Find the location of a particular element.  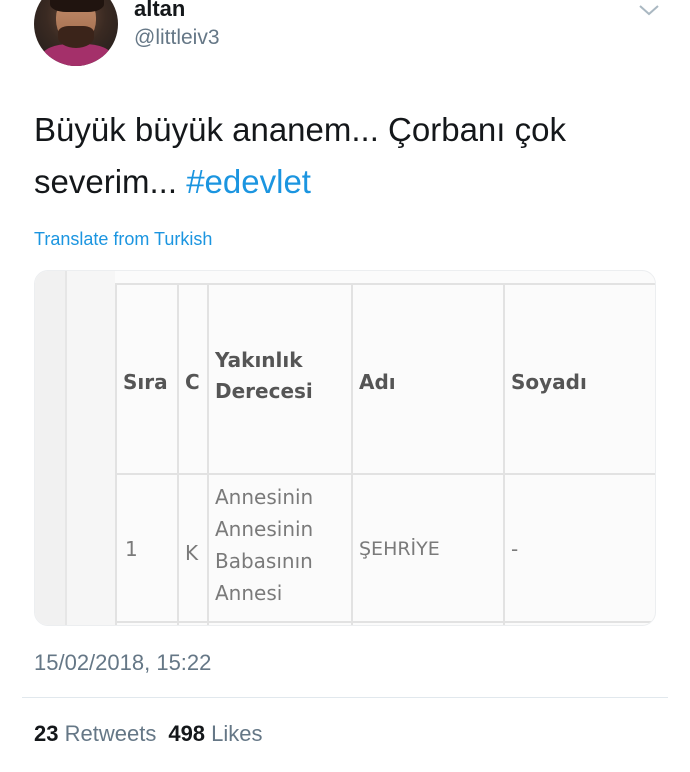

image-gutter is located at coordinates (91, 448).